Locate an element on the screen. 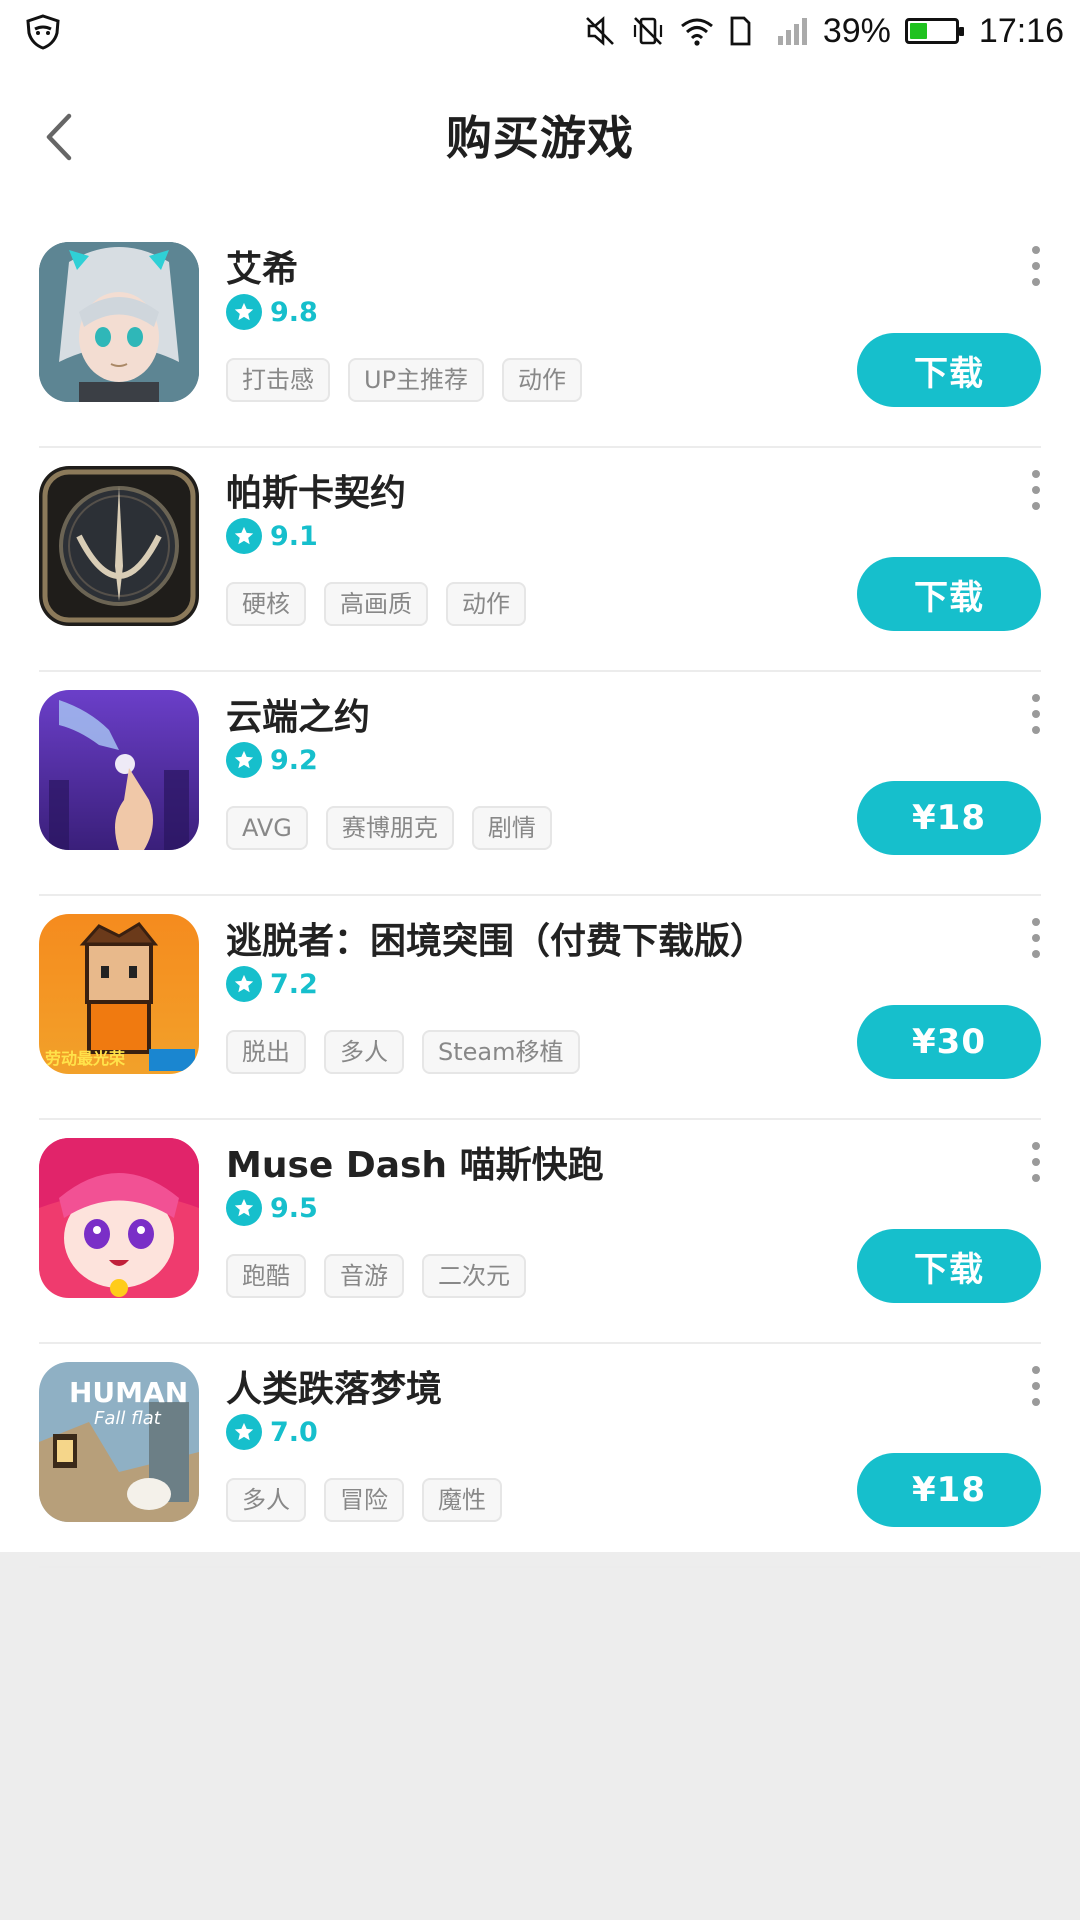 Image resolution: width=1080 pixels, height=1920 pixels. privacy-shield-icon is located at coordinates (43, 32).